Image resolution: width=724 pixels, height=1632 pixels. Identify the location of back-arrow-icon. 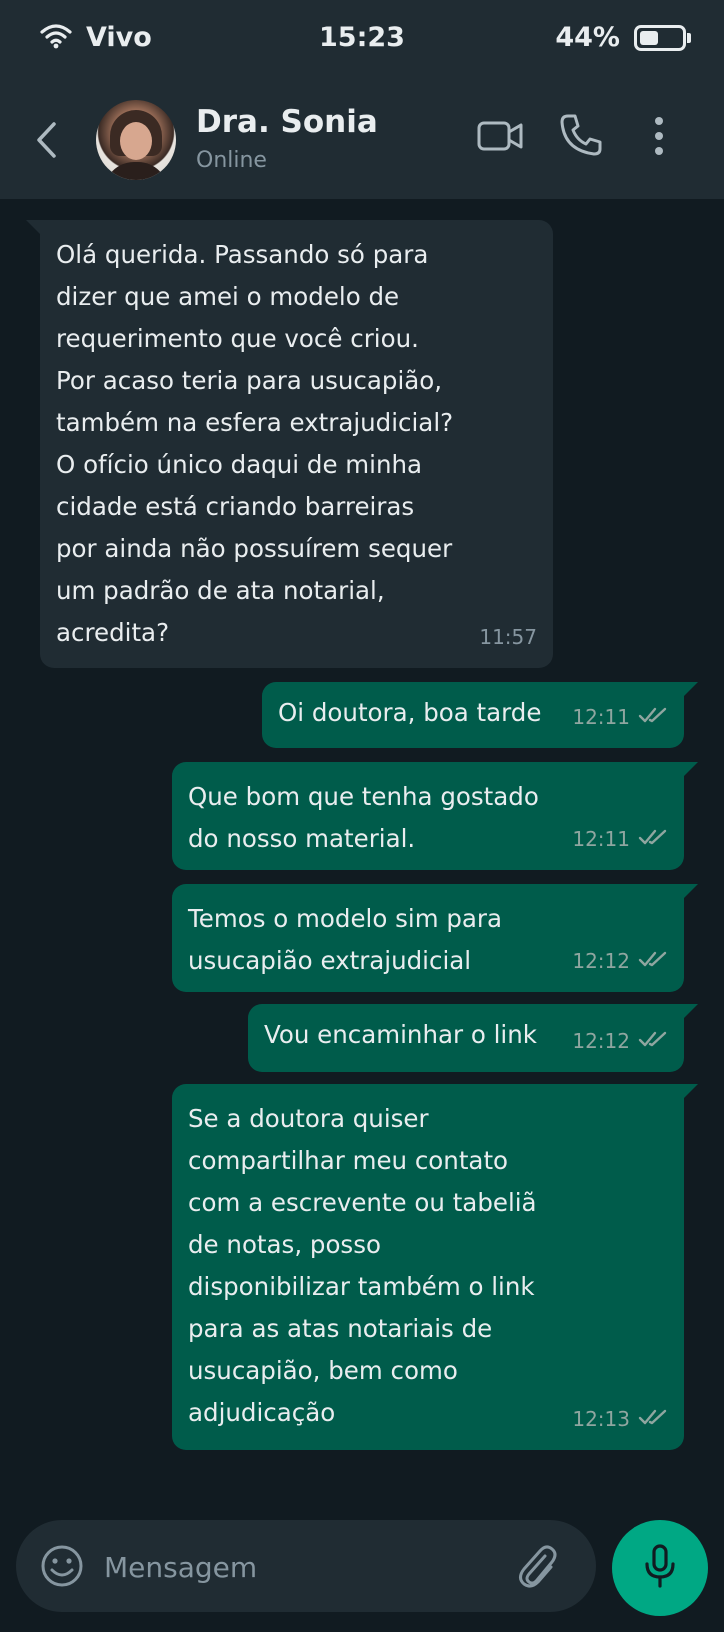
(46, 142).